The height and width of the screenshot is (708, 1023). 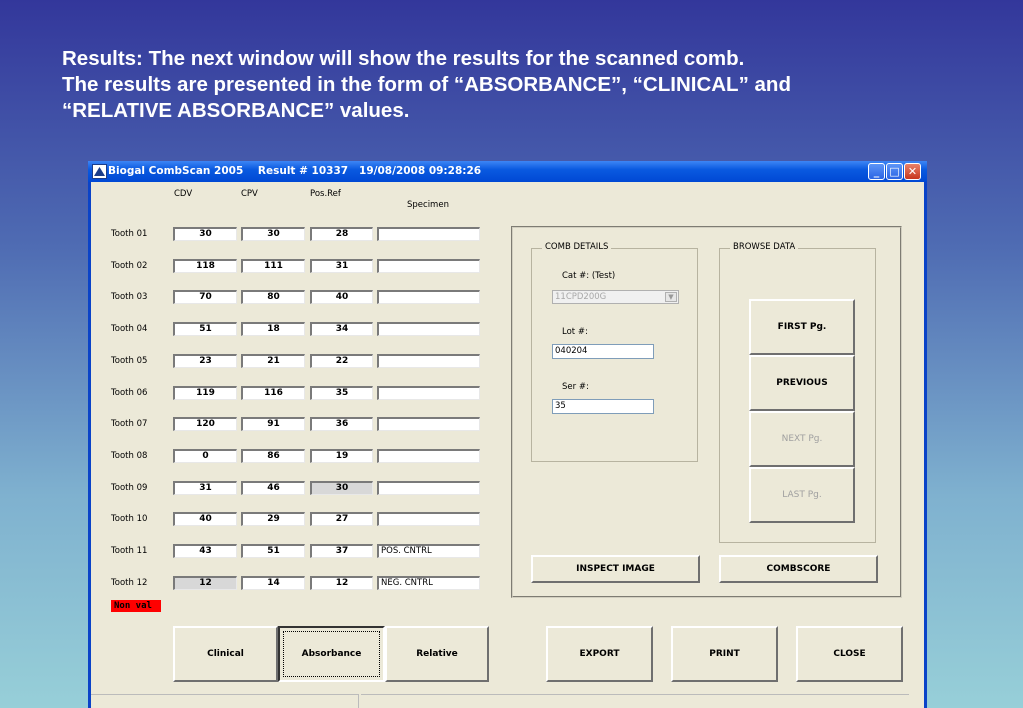 What do you see at coordinates (798, 569) in the screenshot?
I see `combscore-button: COMBSCORE` at bounding box center [798, 569].